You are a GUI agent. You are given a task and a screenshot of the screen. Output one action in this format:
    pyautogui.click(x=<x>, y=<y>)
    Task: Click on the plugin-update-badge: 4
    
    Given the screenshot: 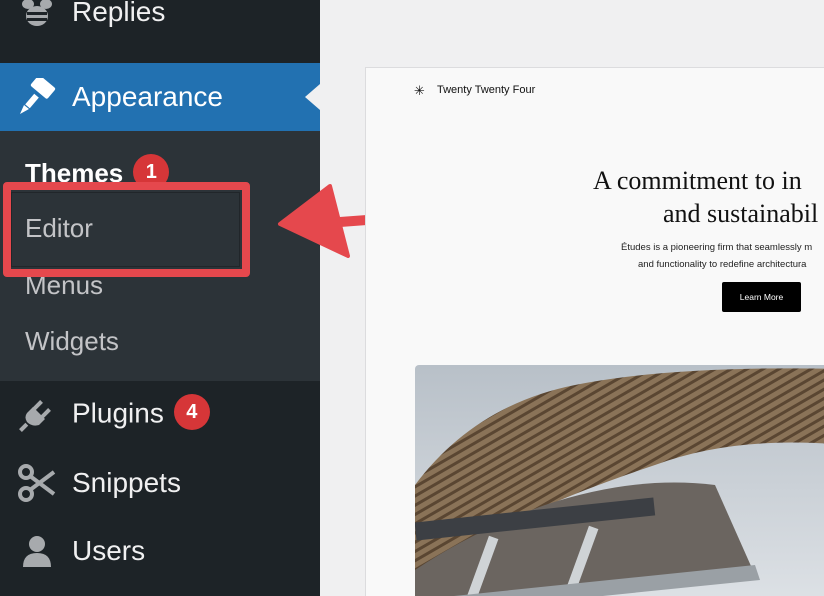 What is the action you would take?
    pyautogui.click(x=191, y=412)
    